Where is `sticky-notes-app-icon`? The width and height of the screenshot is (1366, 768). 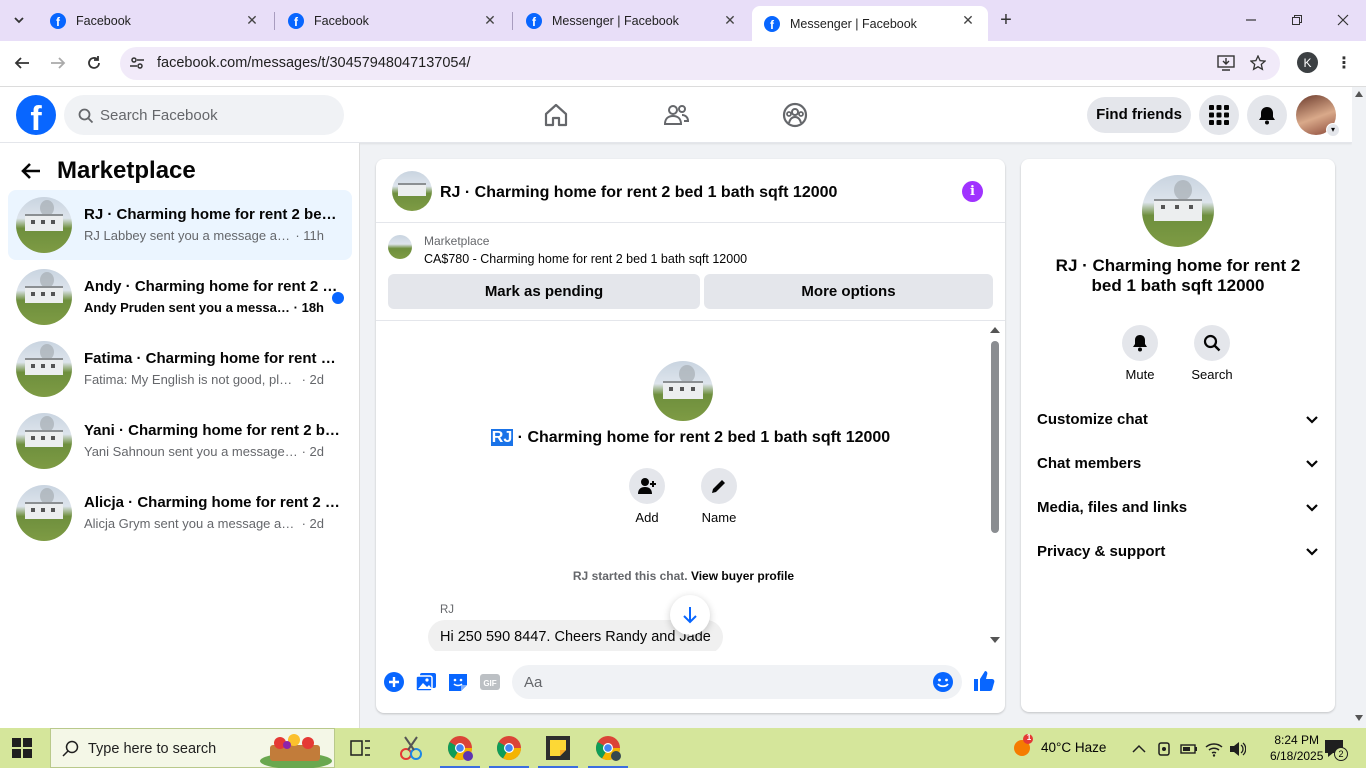 sticky-notes-app-icon is located at coordinates (558, 751).